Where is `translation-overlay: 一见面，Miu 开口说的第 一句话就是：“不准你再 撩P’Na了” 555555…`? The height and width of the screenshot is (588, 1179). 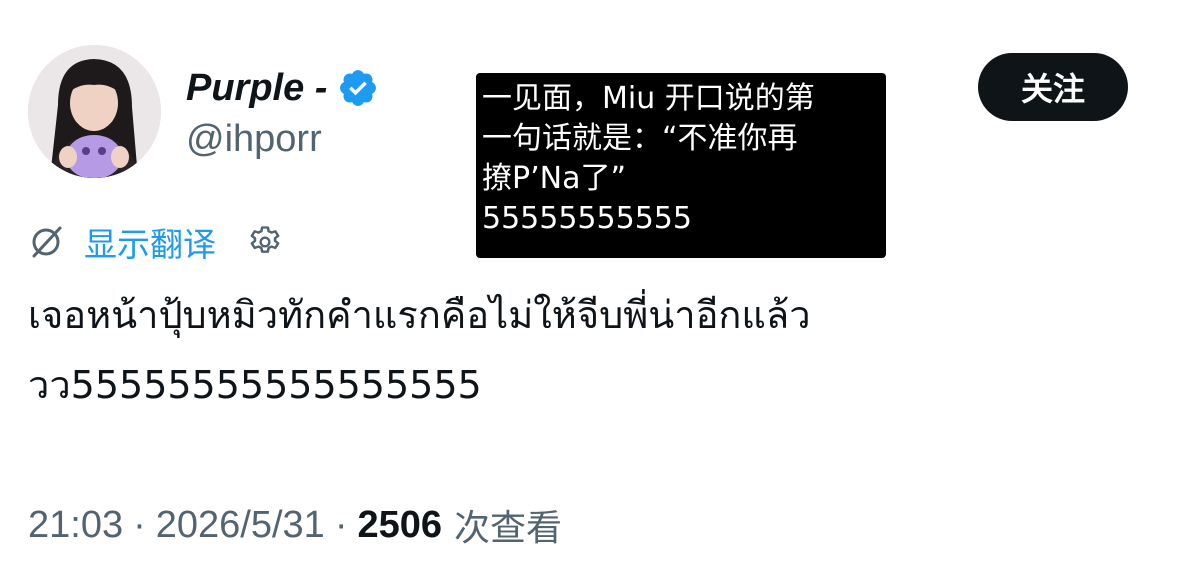
translation-overlay: 一见面，Miu 开口说的第 一句话就是：“不准你再 撩P’Na了” 555555… is located at coordinates (681, 165).